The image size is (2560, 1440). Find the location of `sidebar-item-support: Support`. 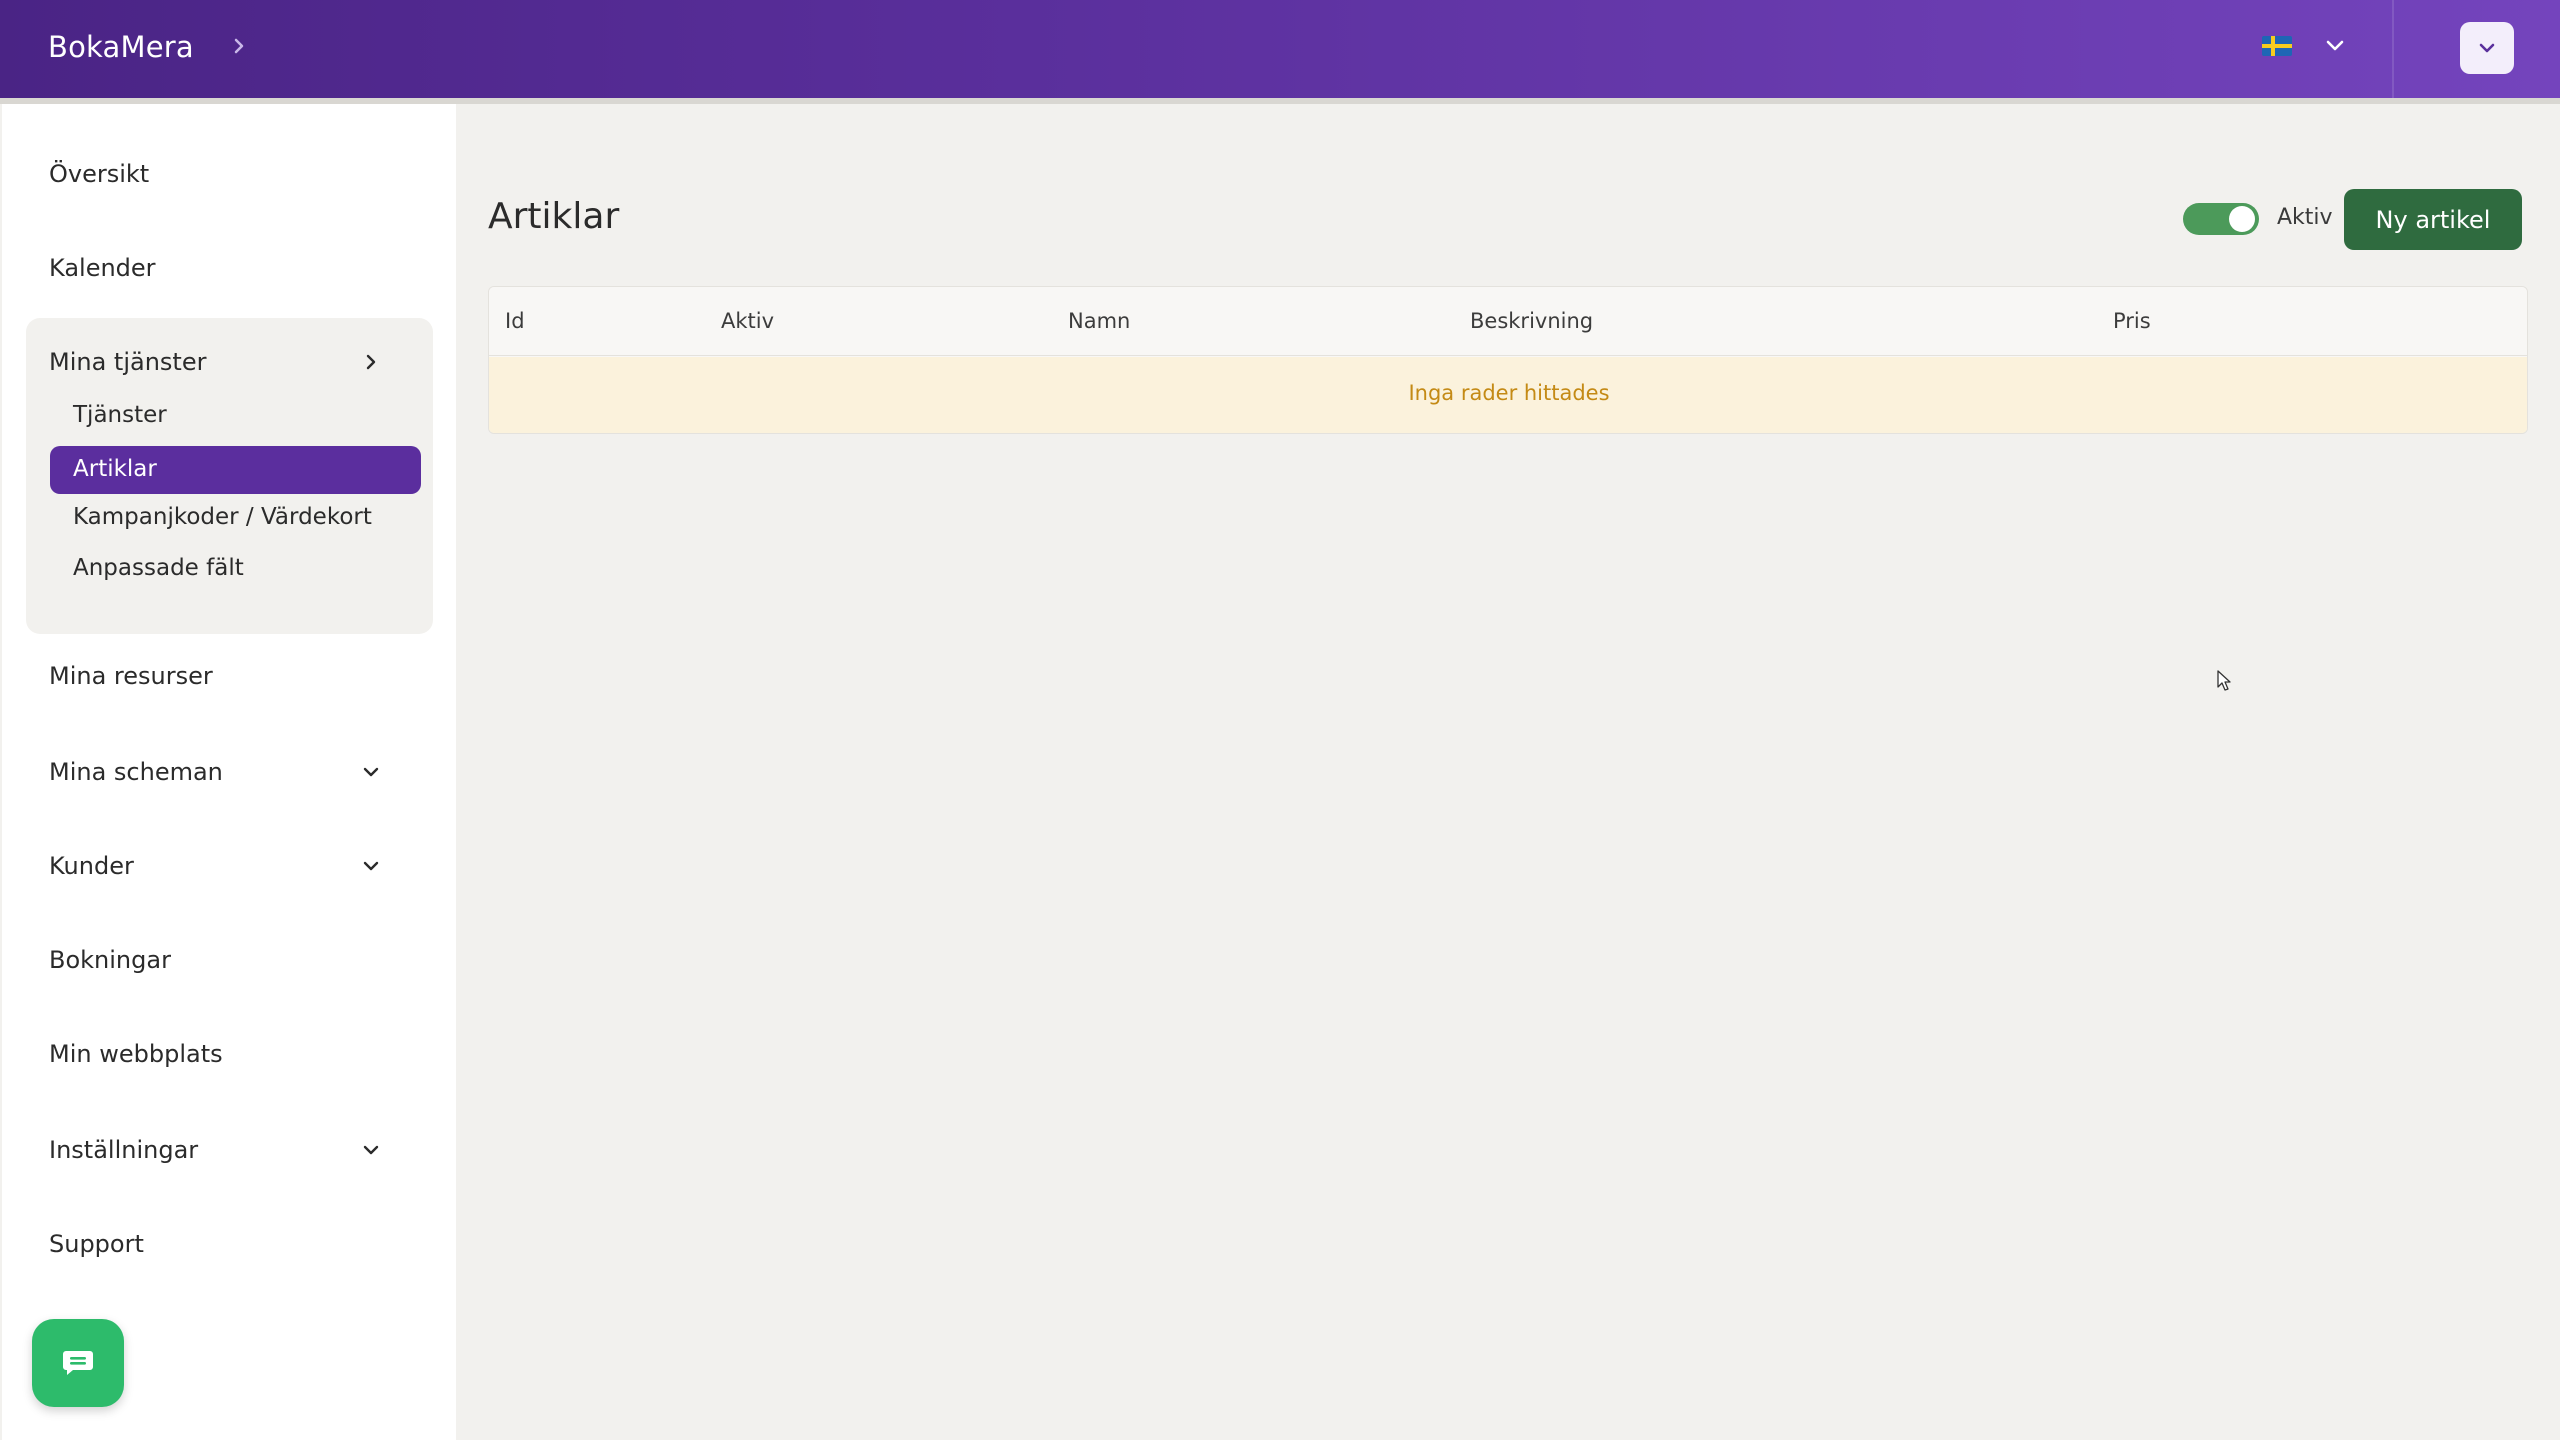

sidebar-item-support: Support is located at coordinates (96, 1244).